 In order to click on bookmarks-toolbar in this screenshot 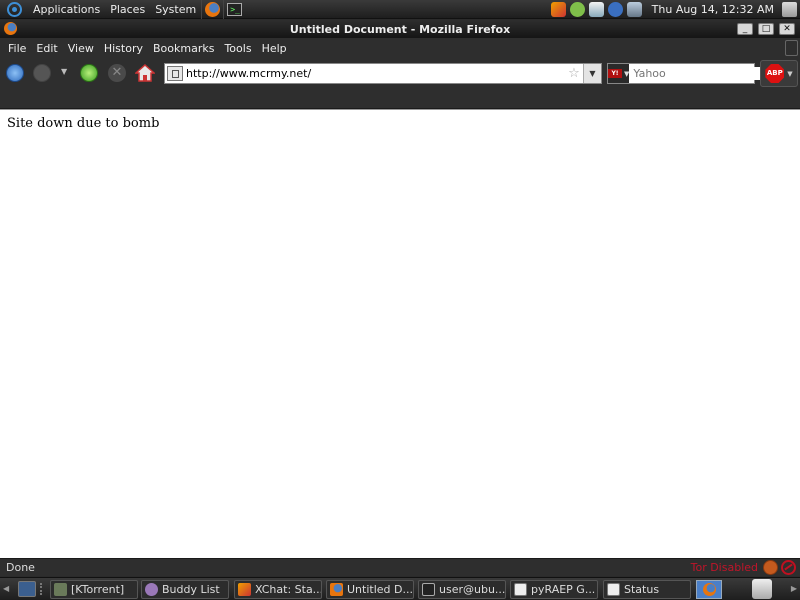, I will do `click(400, 98)`.